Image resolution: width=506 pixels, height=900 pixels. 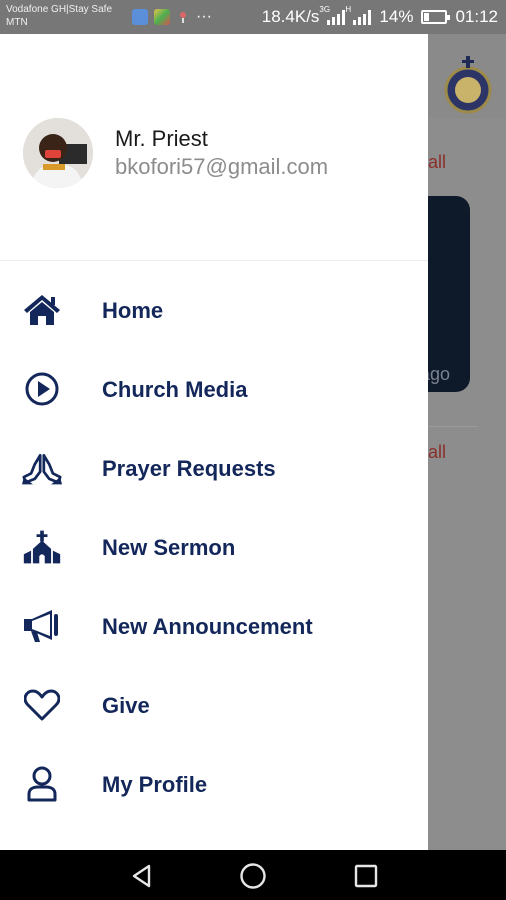 I want to click on net-type-2: H, so click(x=348, y=9).